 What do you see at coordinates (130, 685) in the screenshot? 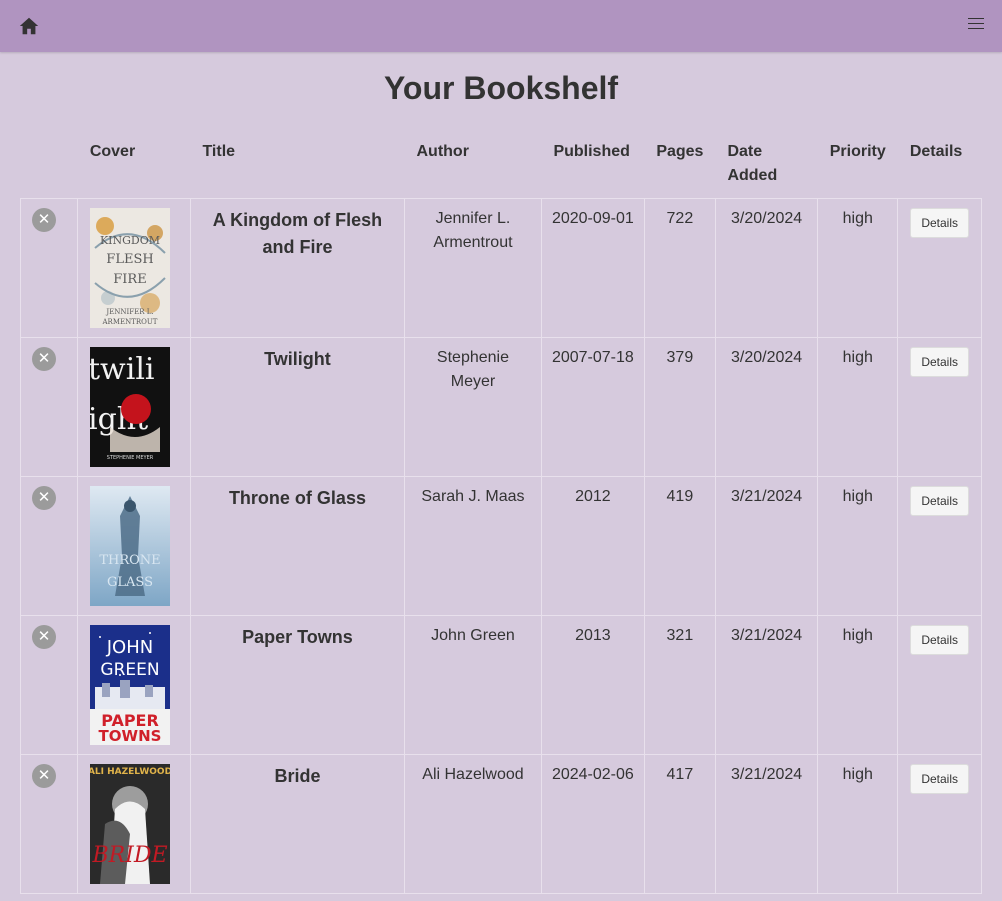
I see `book-cover-image: JOHN GREEN PAPER TOWNS` at bounding box center [130, 685].